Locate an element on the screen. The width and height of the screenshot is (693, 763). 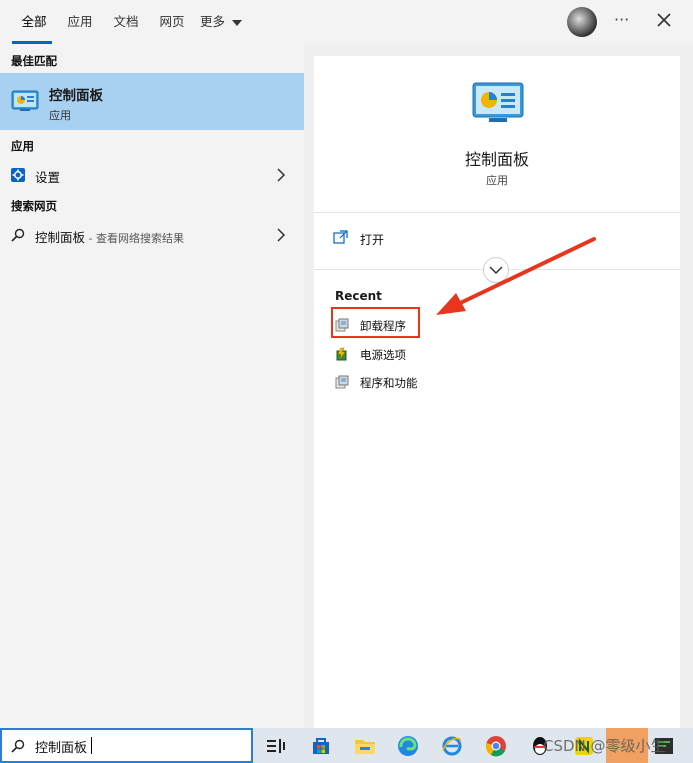
best-match-subtitle: 应用 is located at coordinates (60, 115).